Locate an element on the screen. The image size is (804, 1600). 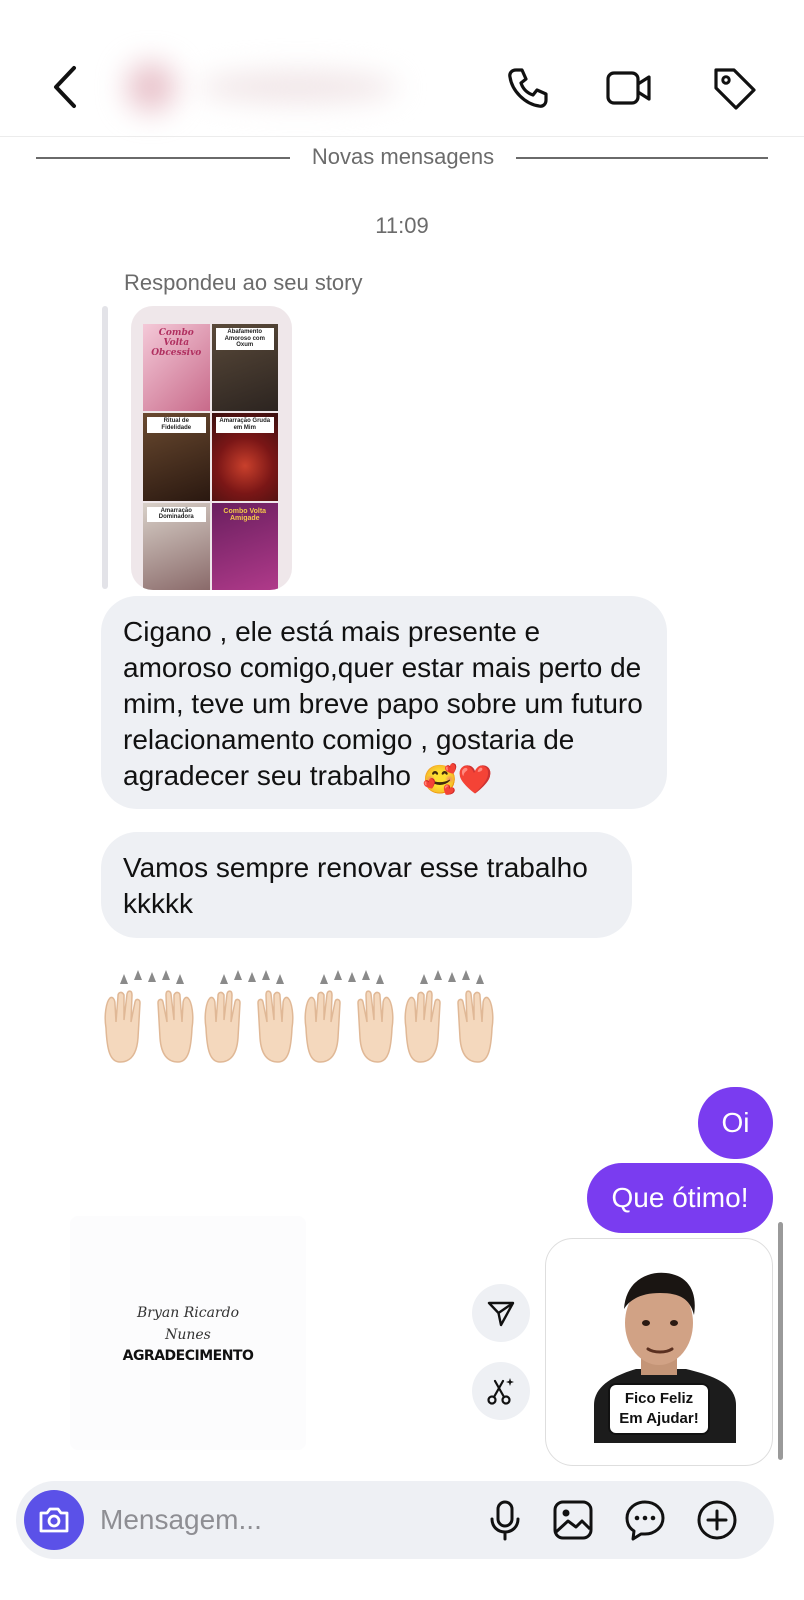
incoming-message: Vamos sempre renovar esse trabalho kkkkk is located at coordinates (366, 885).